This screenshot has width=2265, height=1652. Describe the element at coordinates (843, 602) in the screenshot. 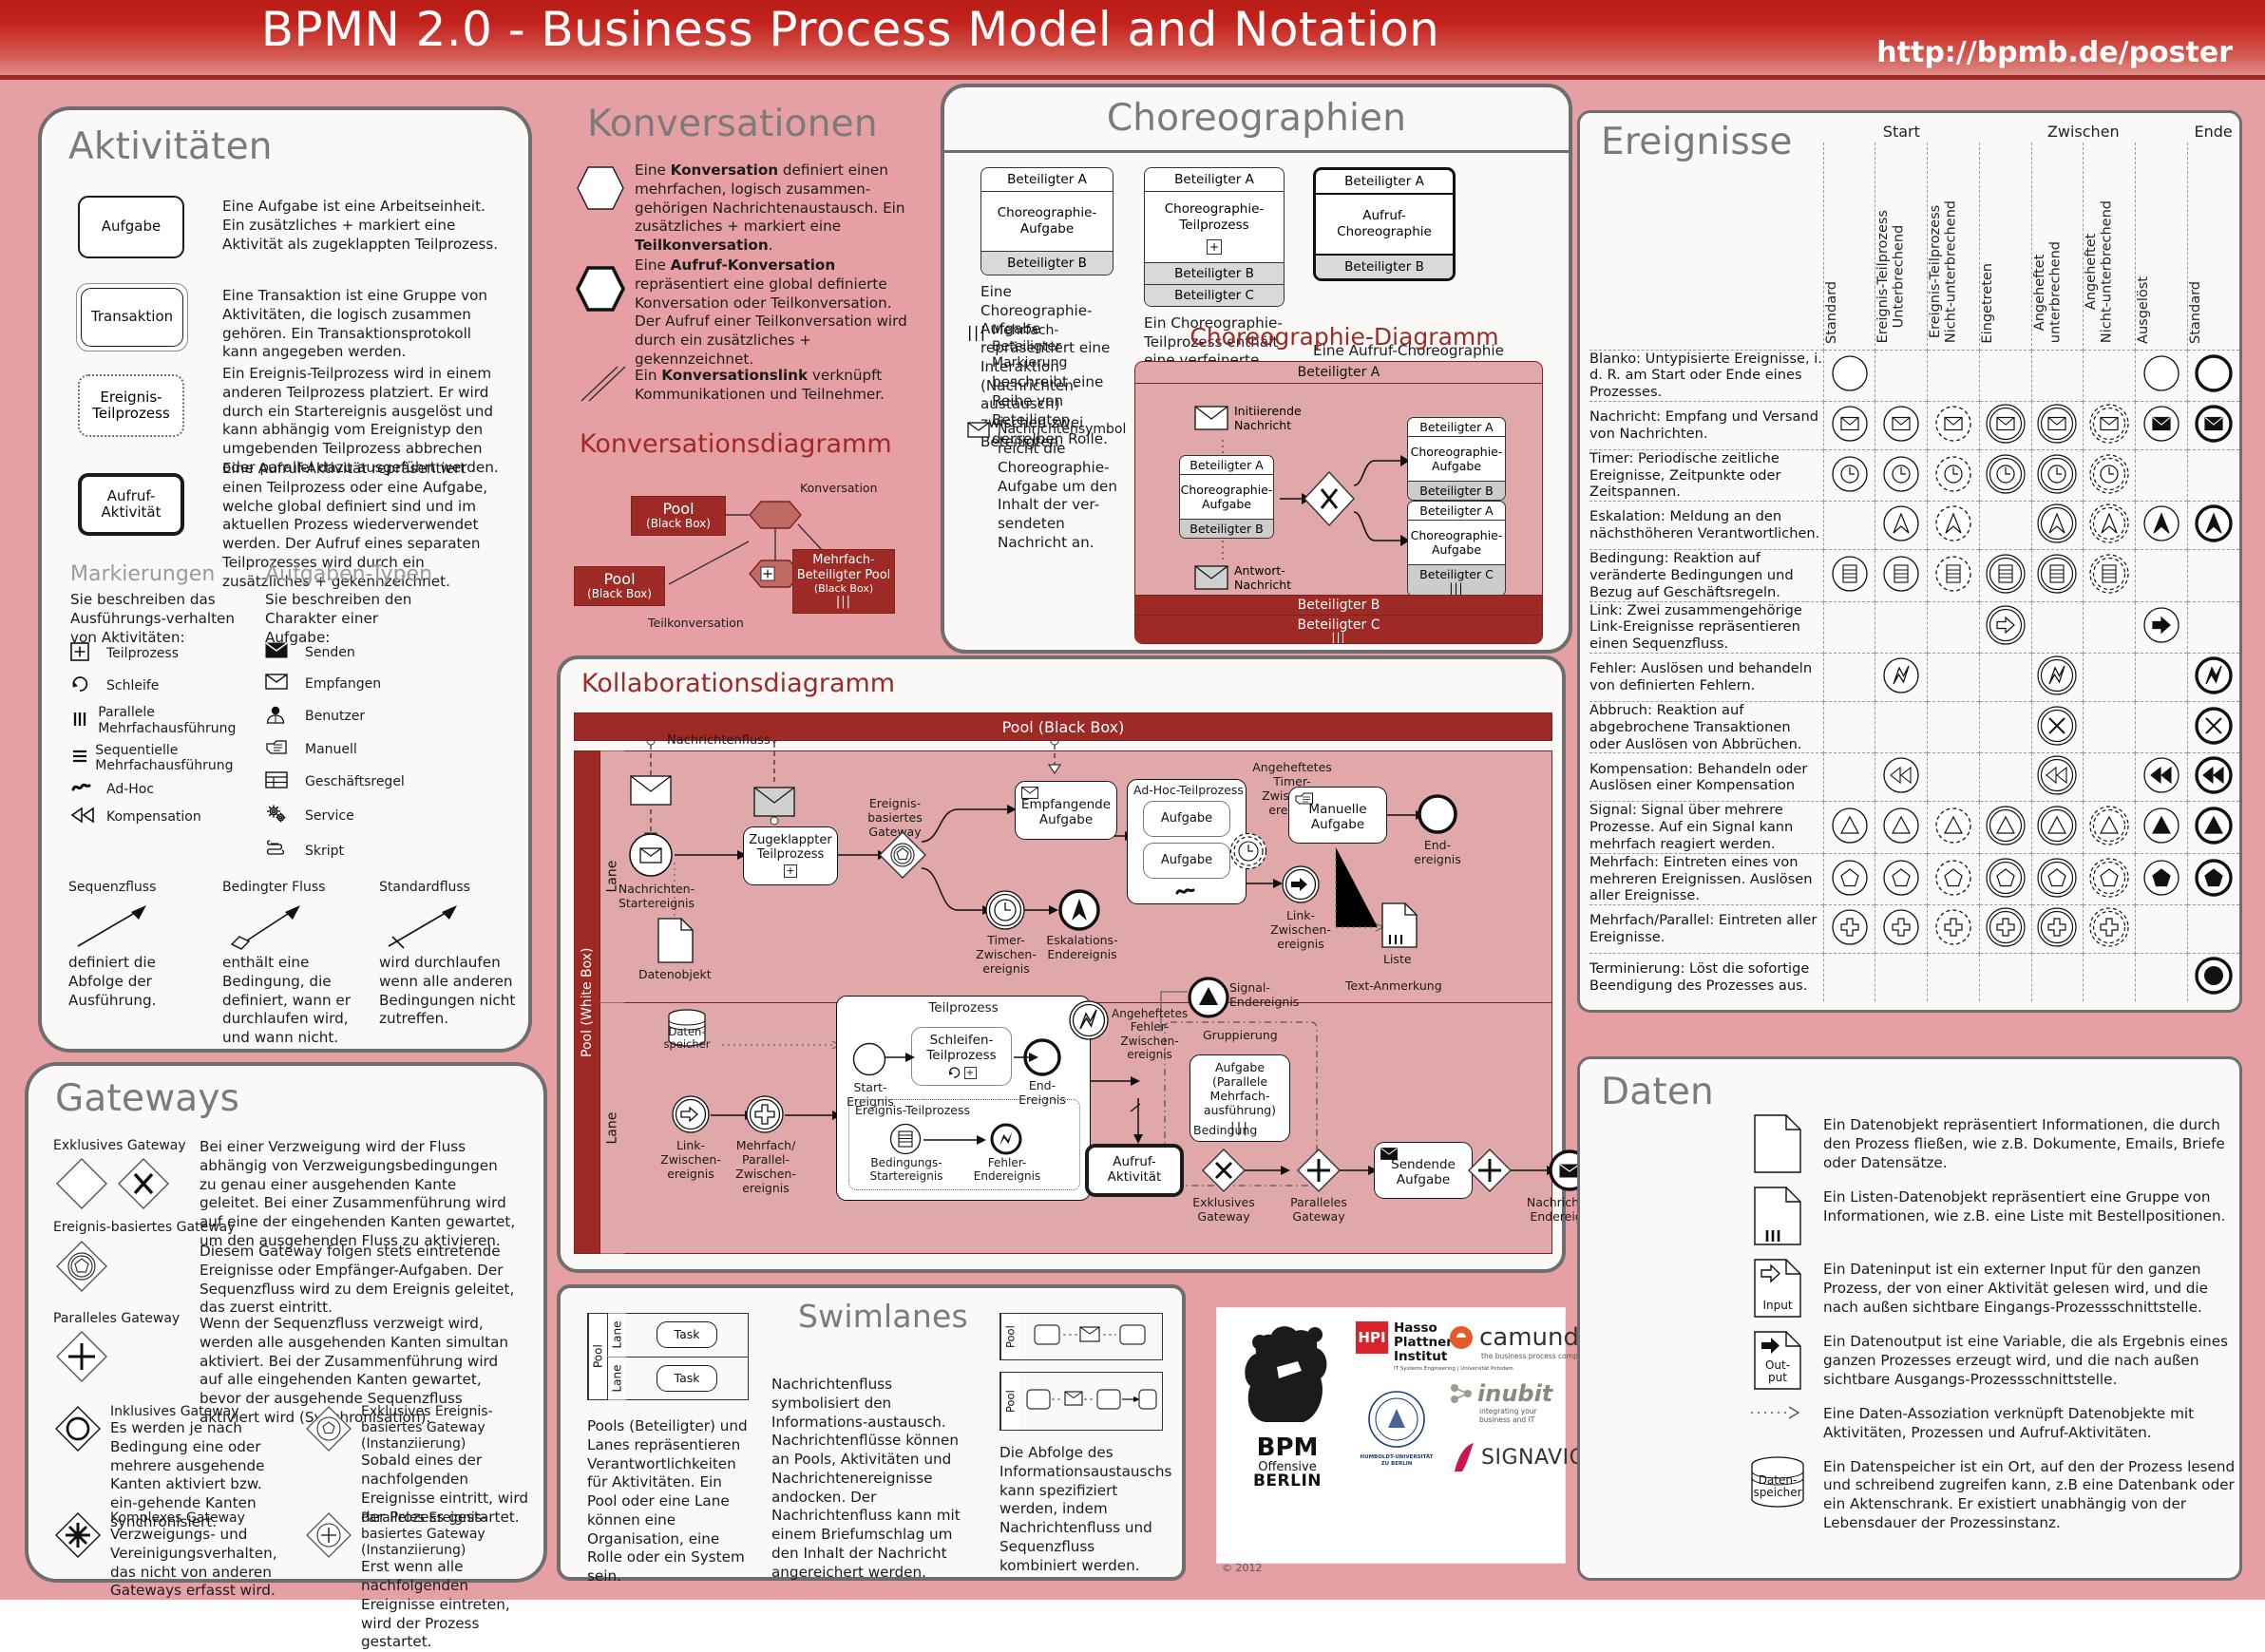

I see `multi-participant-bars-icon: |||` at that location.